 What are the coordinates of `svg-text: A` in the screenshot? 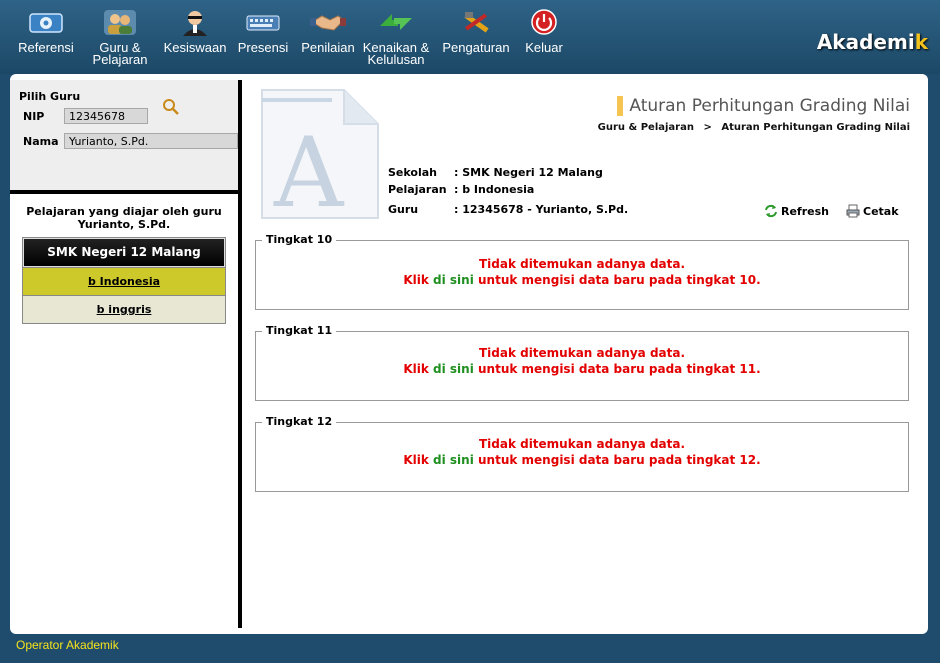 It's located at (309, 169).